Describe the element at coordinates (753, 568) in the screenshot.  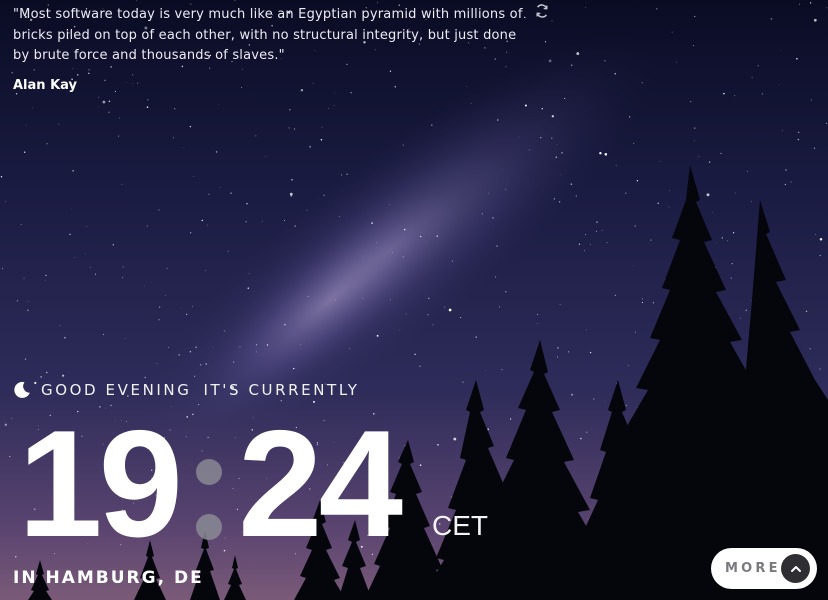
I see `more-button-label: MORE` at that location.